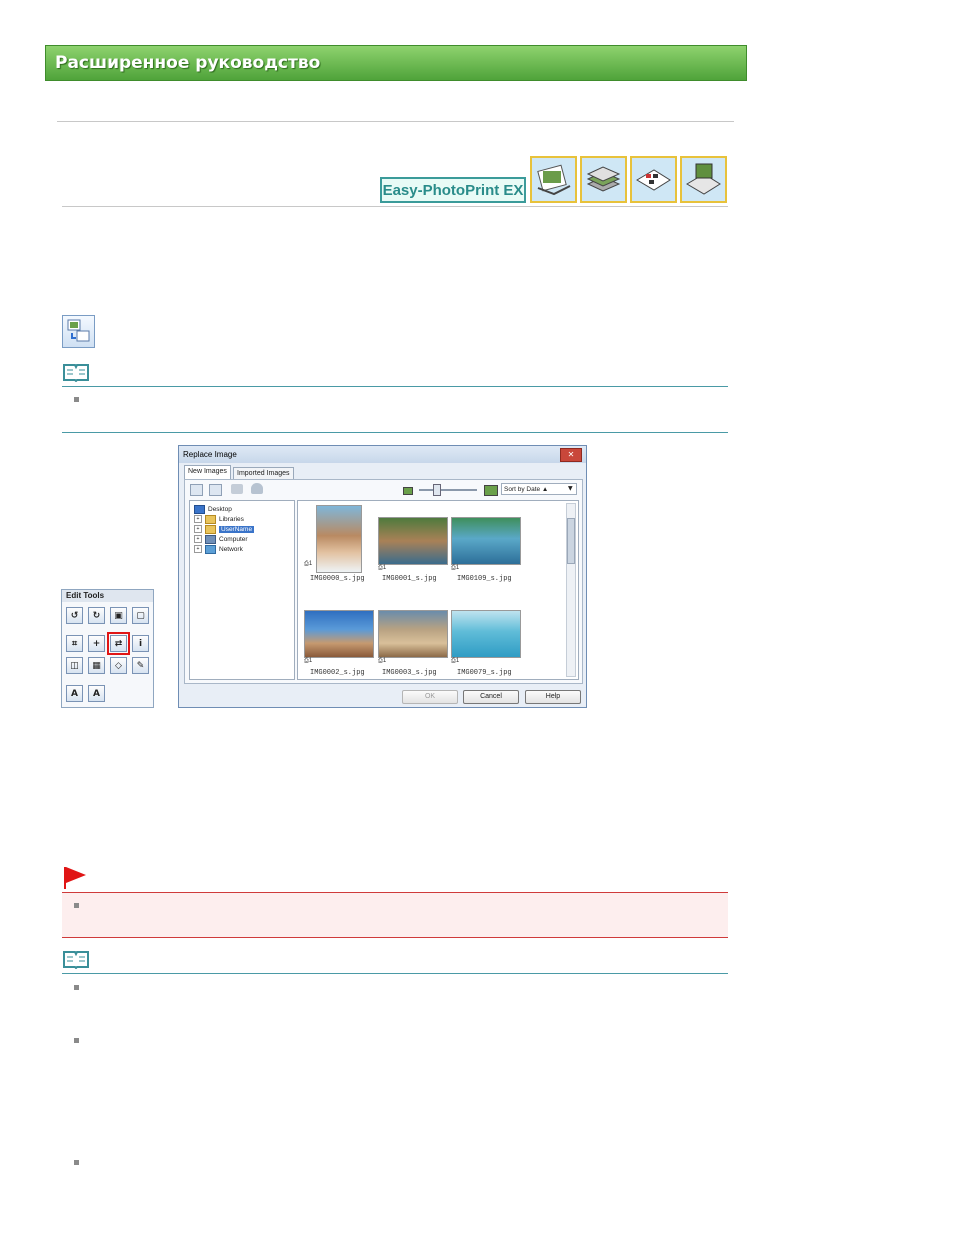  Describe the element at coordinates (703, 179) in the screenshot. I see `layout-print-icon` at that location.